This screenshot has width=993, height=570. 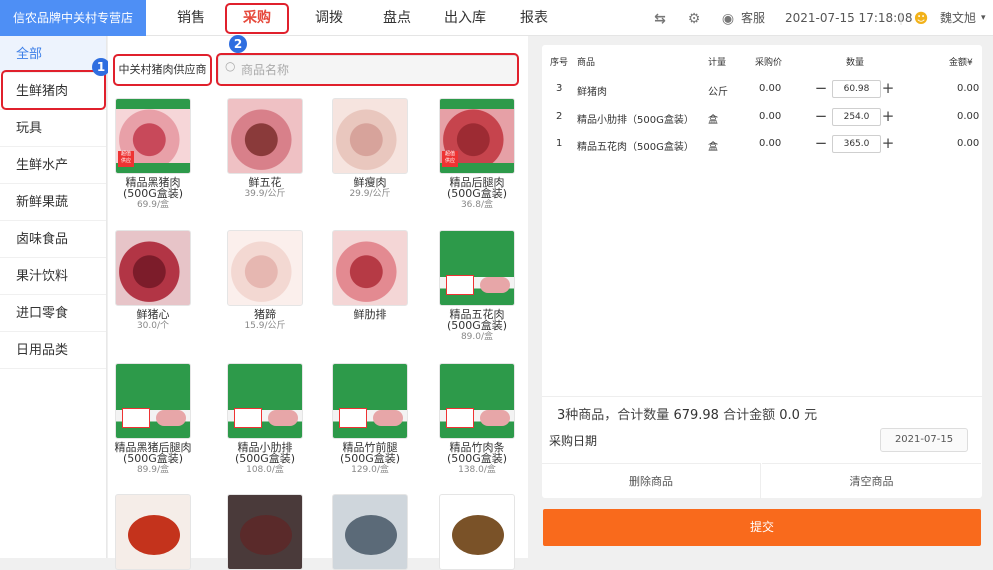 What do you see at coordinates (660, 19) in the screenshot?
I see `sync-icon: ⇆` at bounding box center [660, 19].